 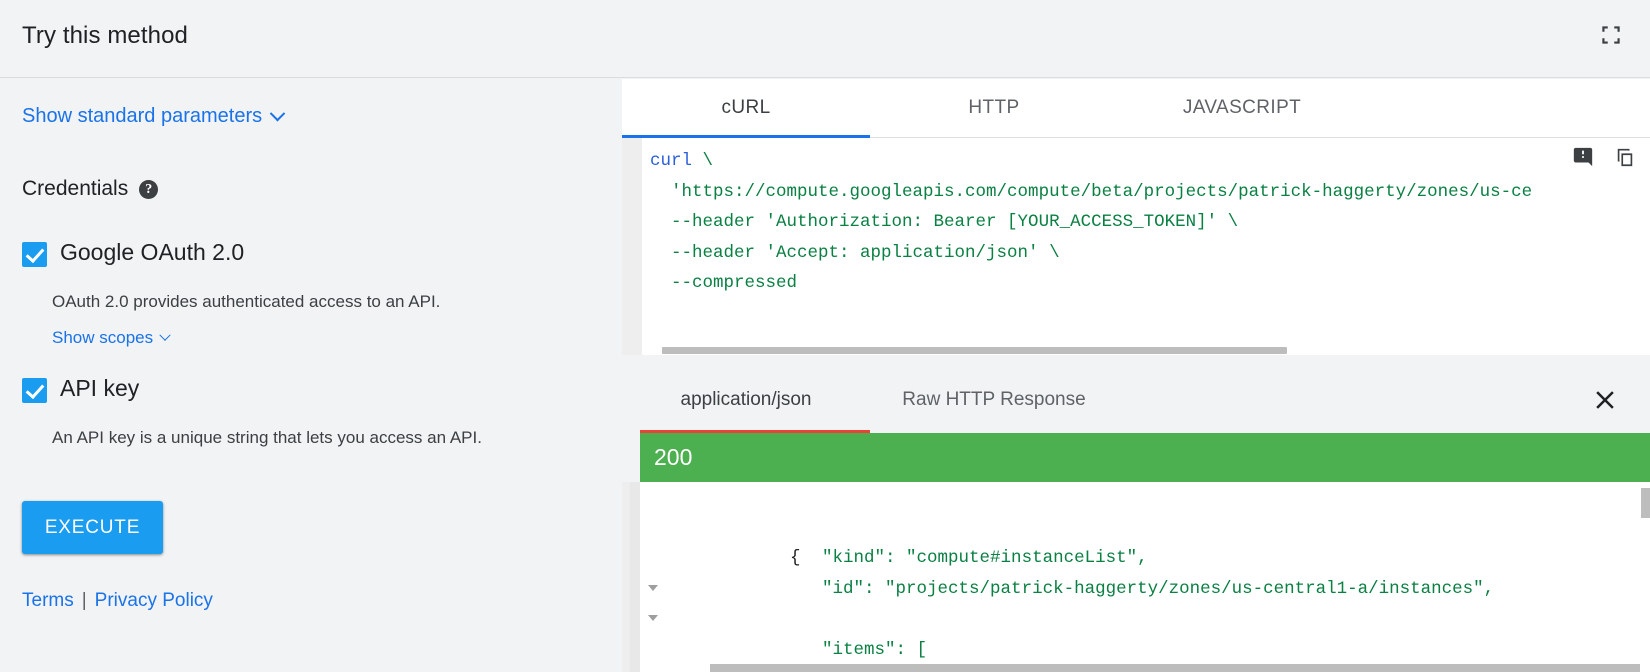 I want to click on apikey-checkbox, so click(x=34, y=390).